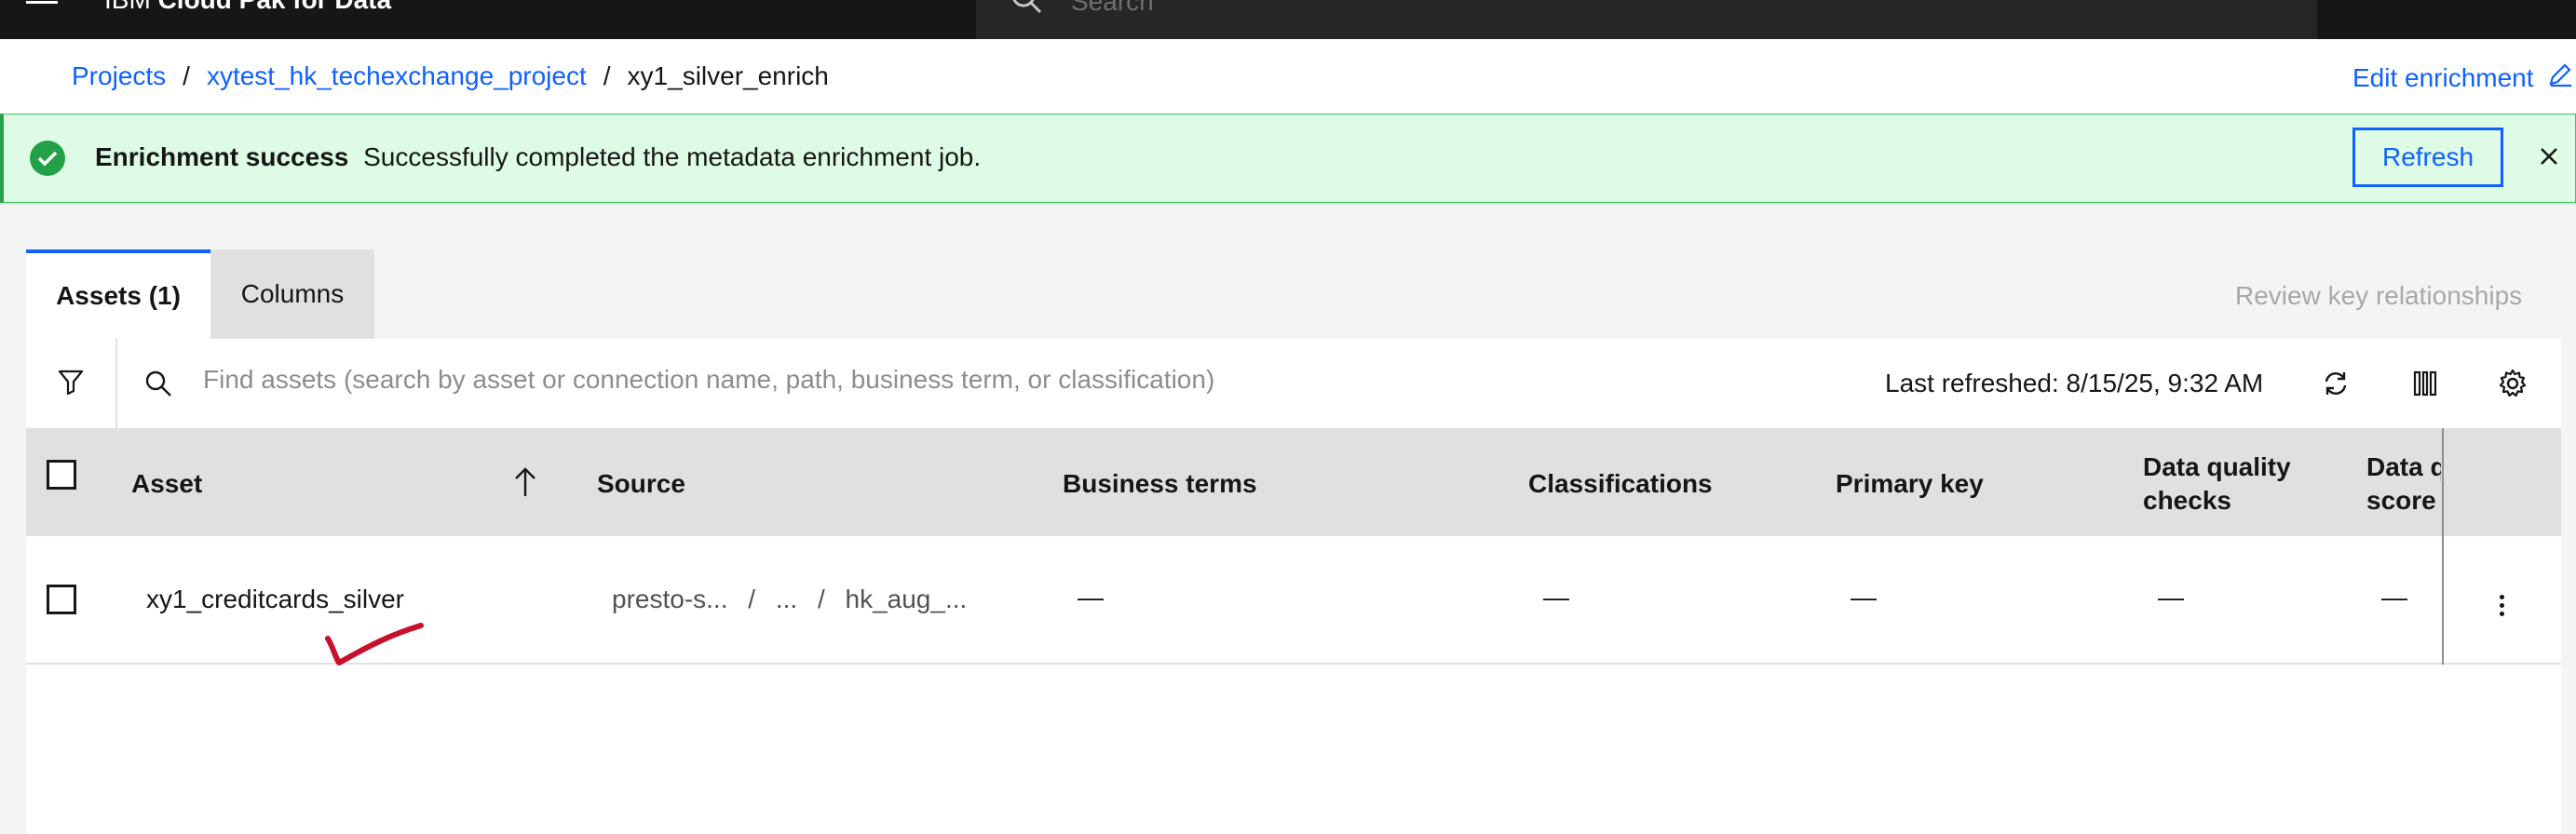 This screenshot has height=834, width=2576. What do you see at coordinates (2217, 466) in the screenshot?
I see `column-header-line: Data quality` at bounding box center [2217, 466].